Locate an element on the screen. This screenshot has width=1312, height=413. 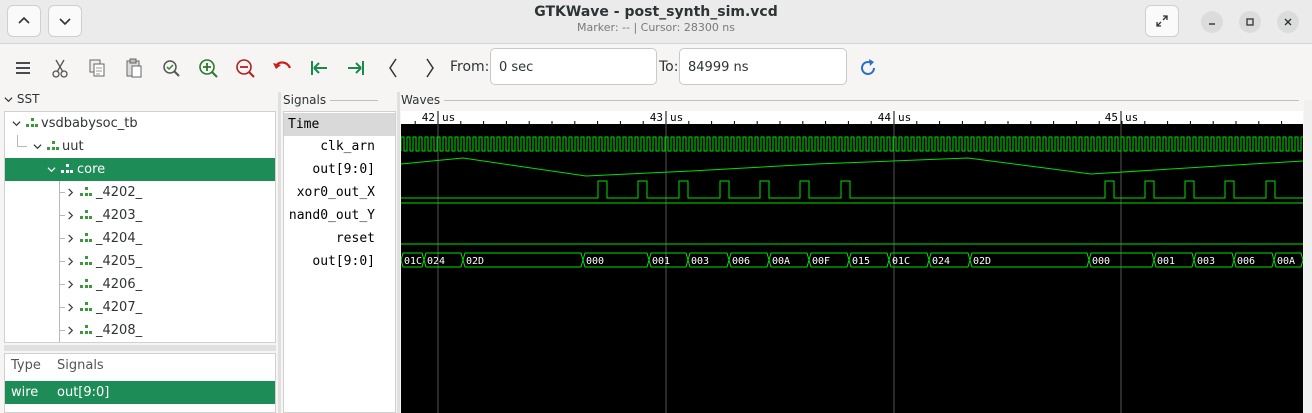
tree-item-4207: _4207_ is located at coordinates (140, 307).